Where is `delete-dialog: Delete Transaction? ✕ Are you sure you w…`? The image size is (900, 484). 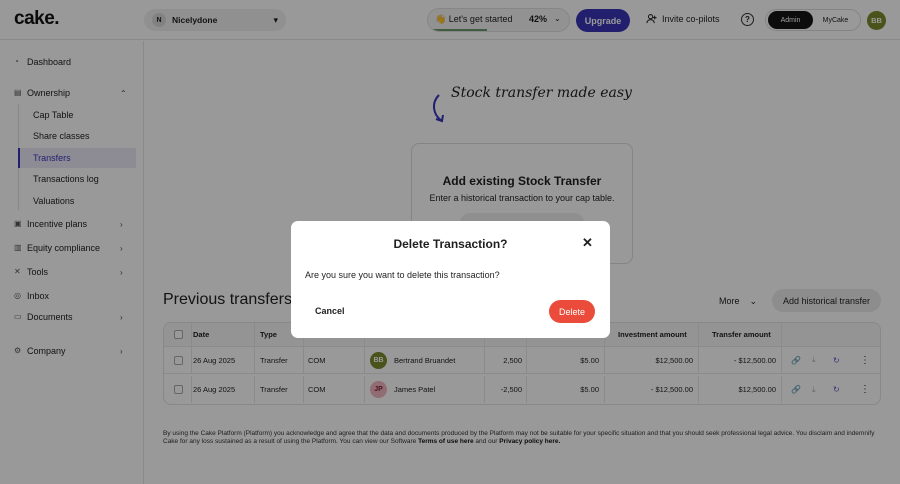
delete-dialog: Delete Transaction? ✕ Are you sure you w… is located at coordinates (450, 279).